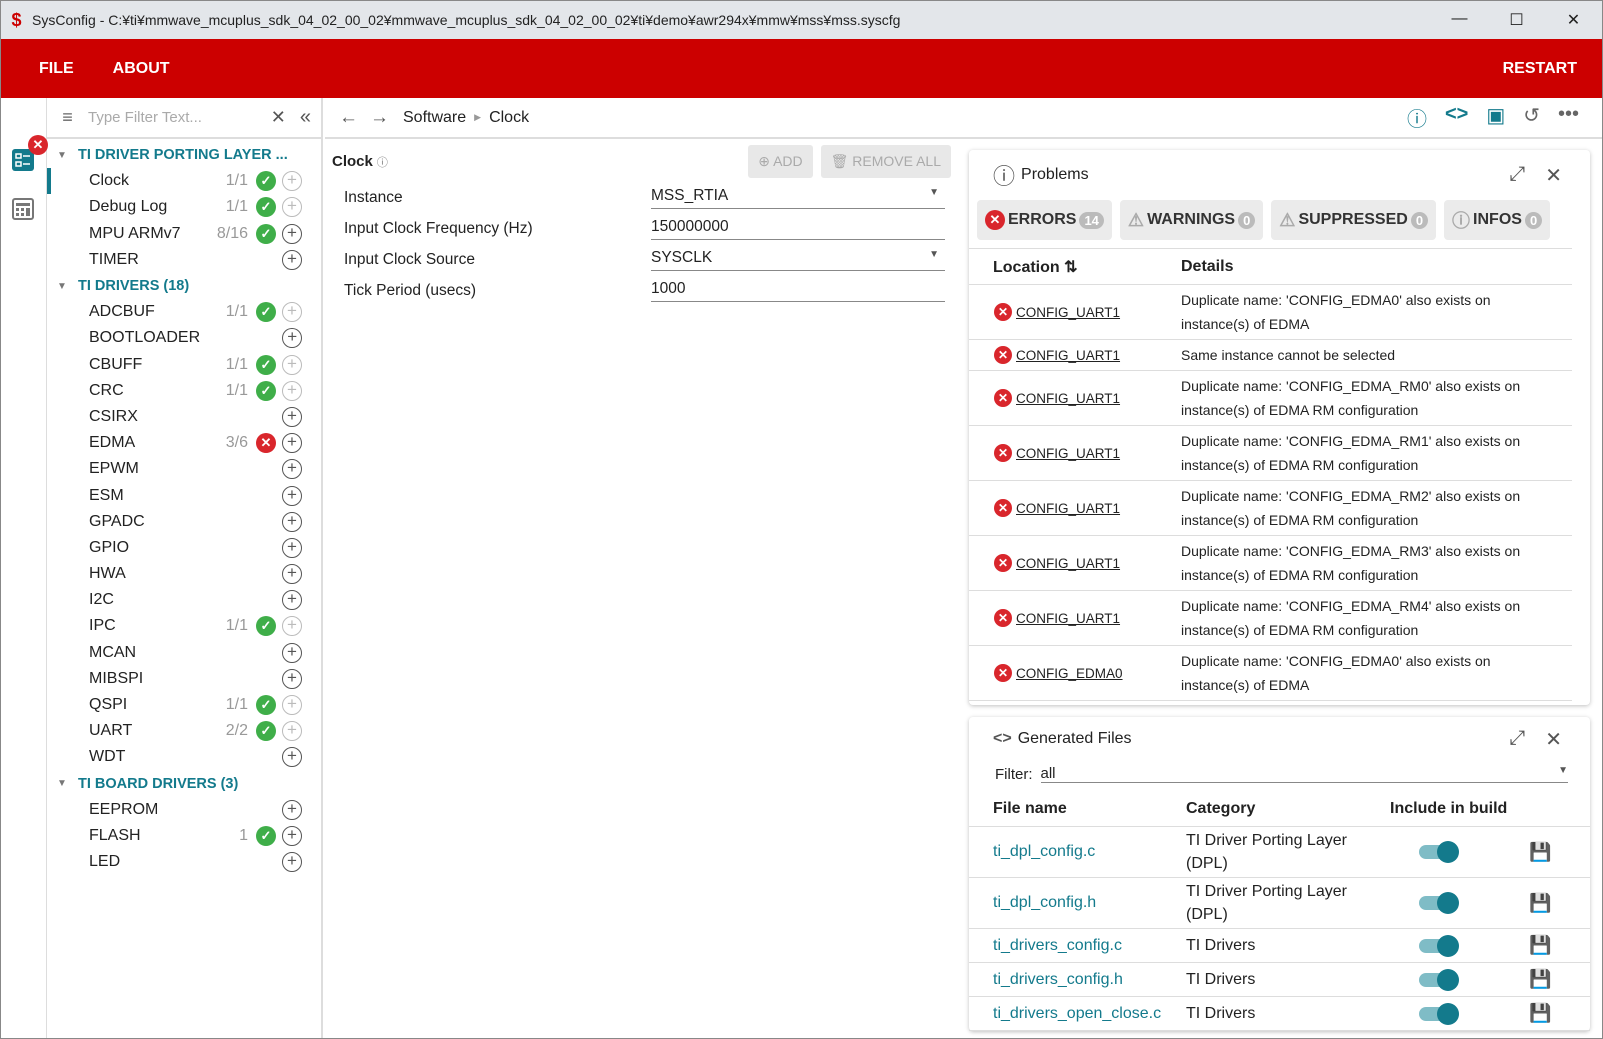  I want to click on maximize-button: ☐, so click(1516, 20).